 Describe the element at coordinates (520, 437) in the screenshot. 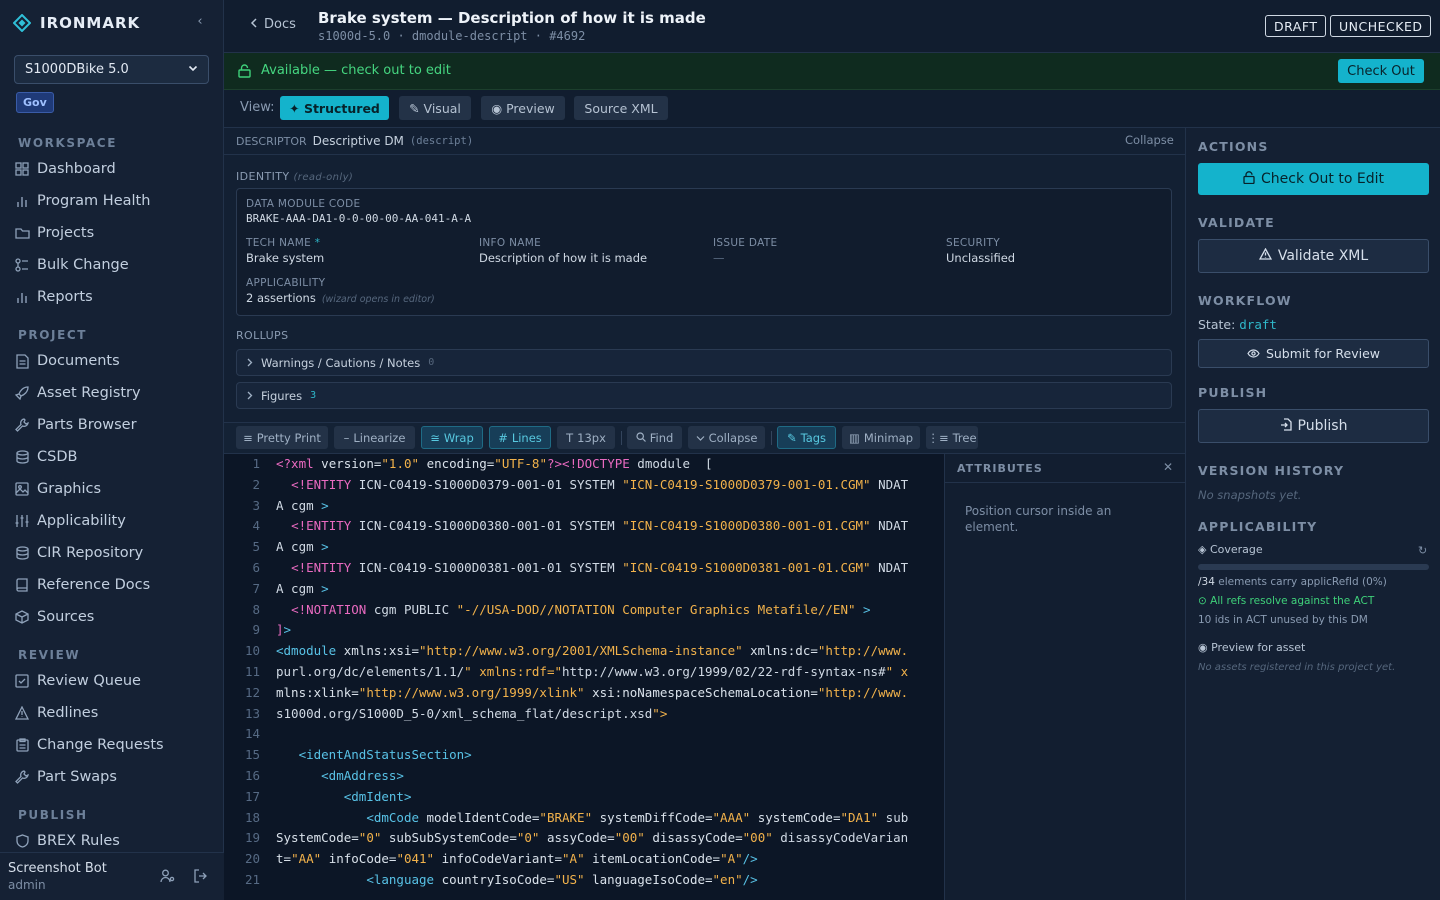

I see `lines-toggle: # Lines` at that location.